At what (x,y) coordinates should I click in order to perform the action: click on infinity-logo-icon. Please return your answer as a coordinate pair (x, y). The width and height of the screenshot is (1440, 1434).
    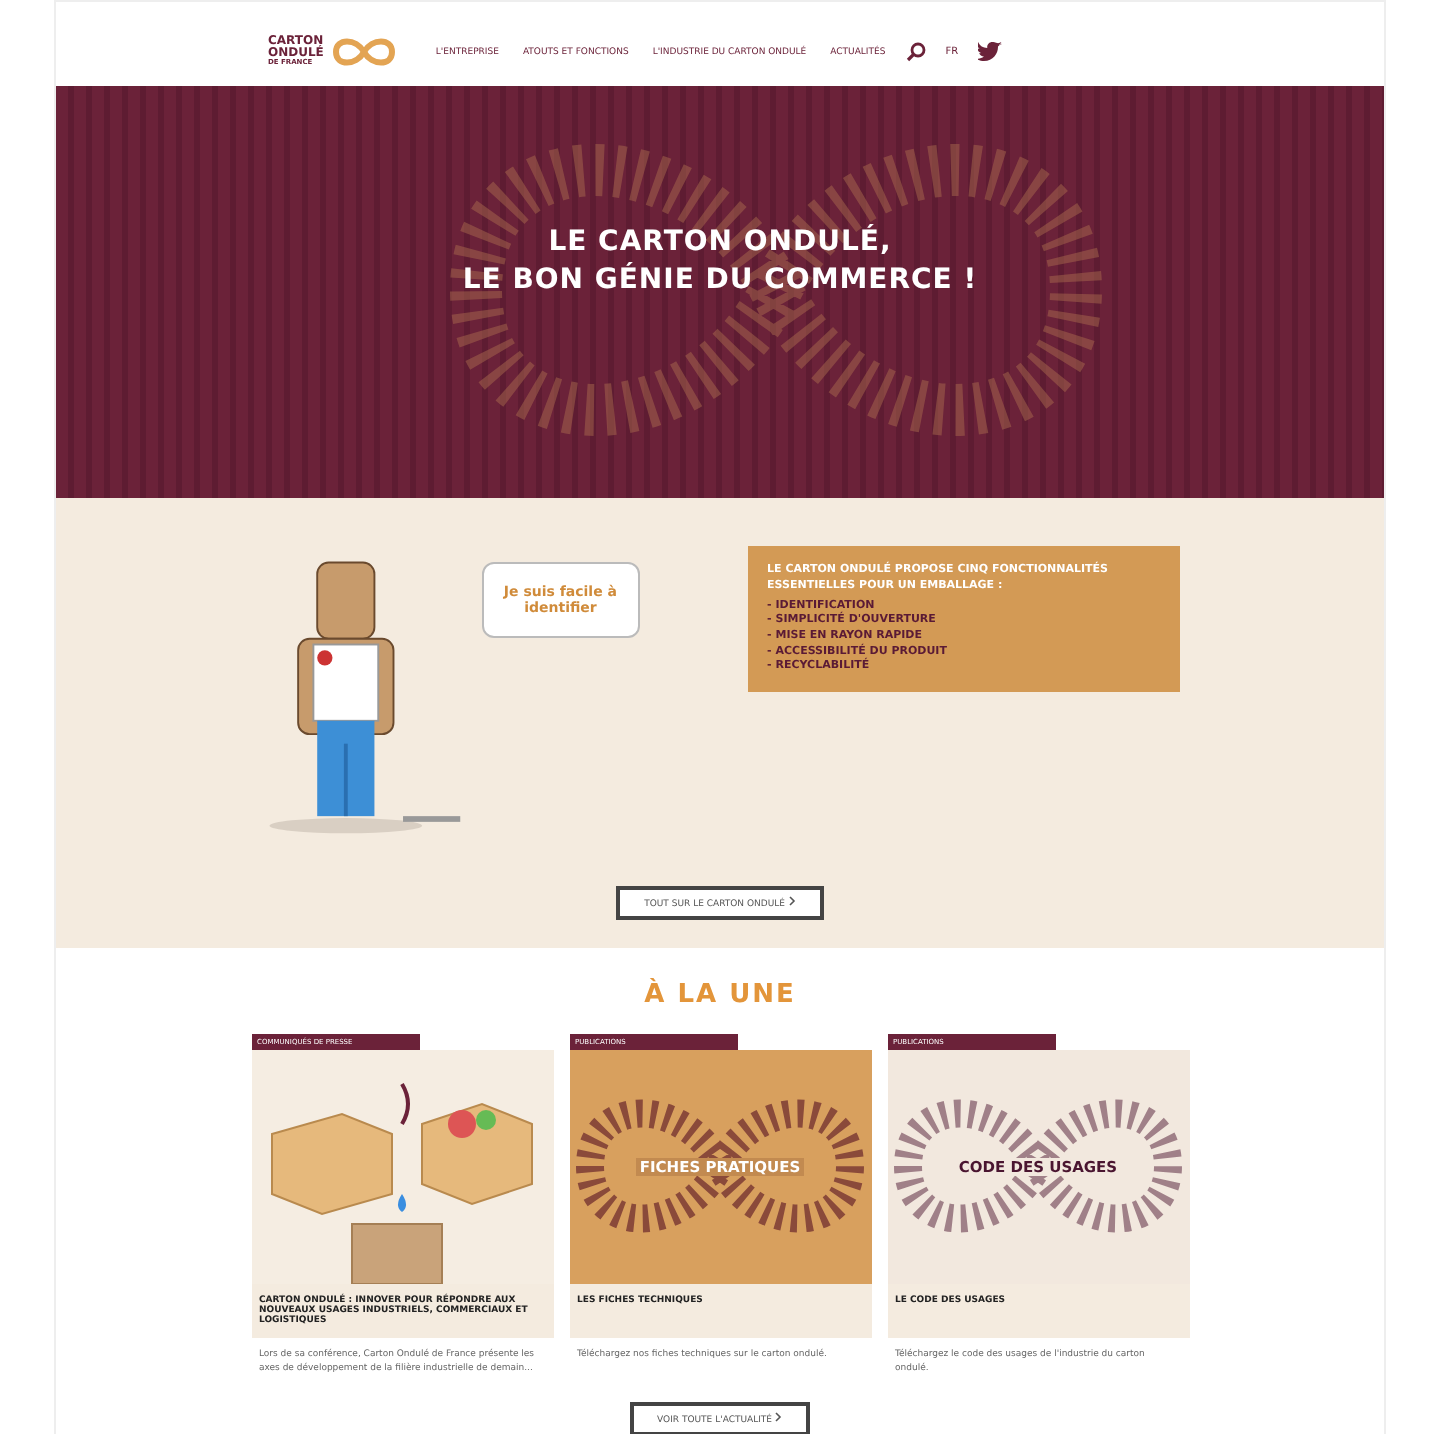
    Looking at the image, I should click on (363, 52).